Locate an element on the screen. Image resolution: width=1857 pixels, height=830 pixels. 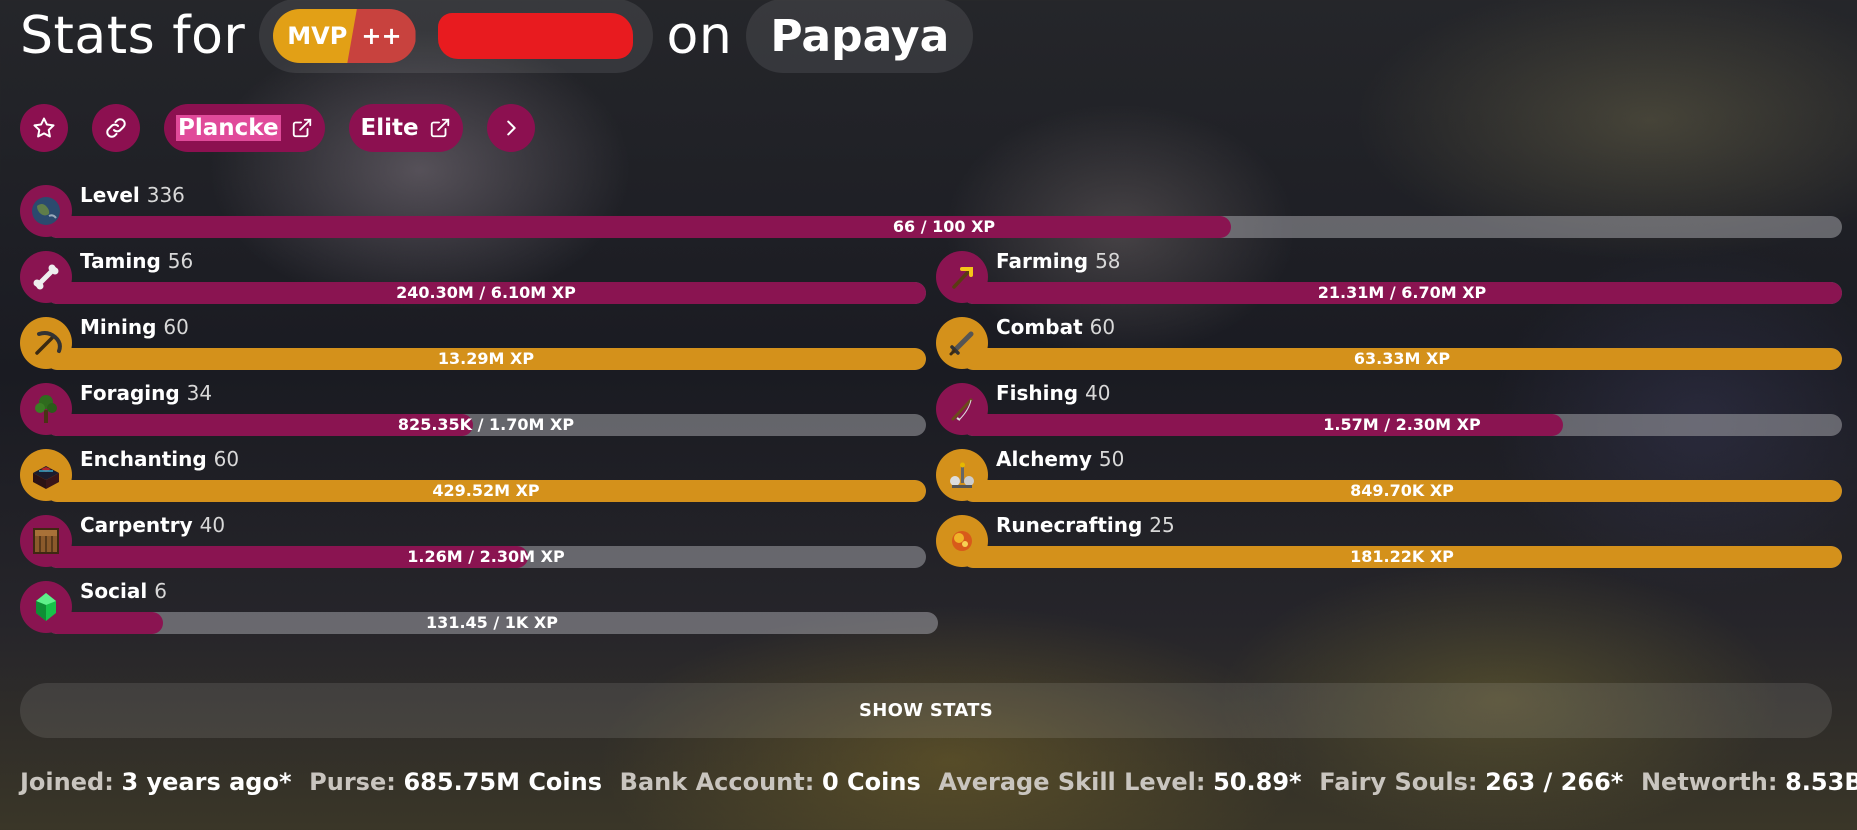
skill-carpentry: Carpentry 40 1.26M / 2.30M XP is located at coordinates (473, 541).